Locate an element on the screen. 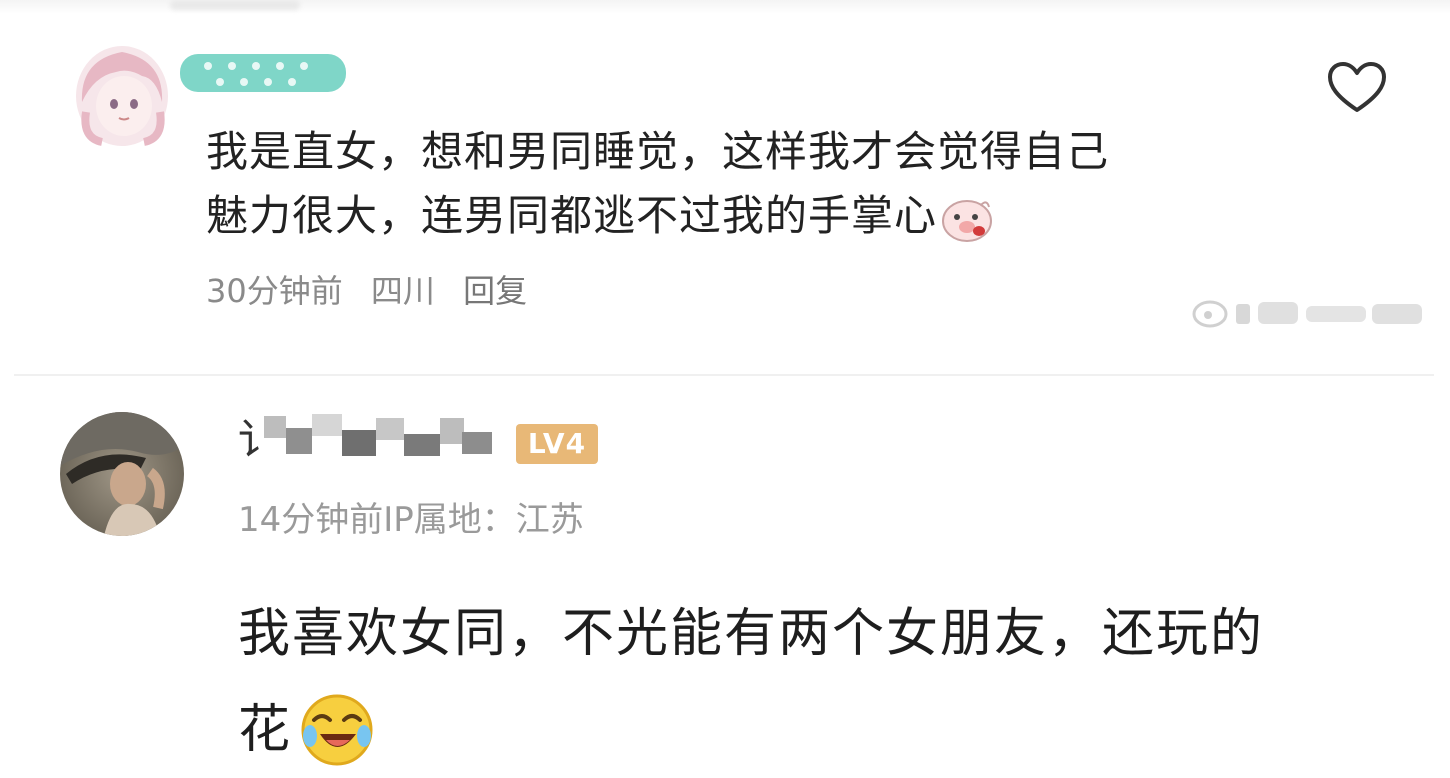 This screenshot has height=778, width=1450. comment-time: 30分钟前 is located at coordinates (274, 291).